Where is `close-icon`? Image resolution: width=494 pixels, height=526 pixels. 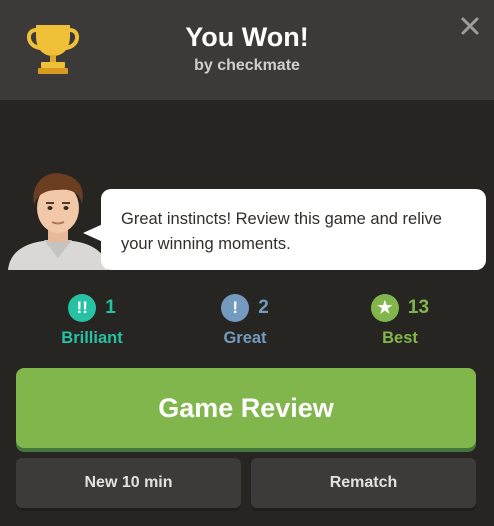 close-icon is located at coordinates (470, 26).